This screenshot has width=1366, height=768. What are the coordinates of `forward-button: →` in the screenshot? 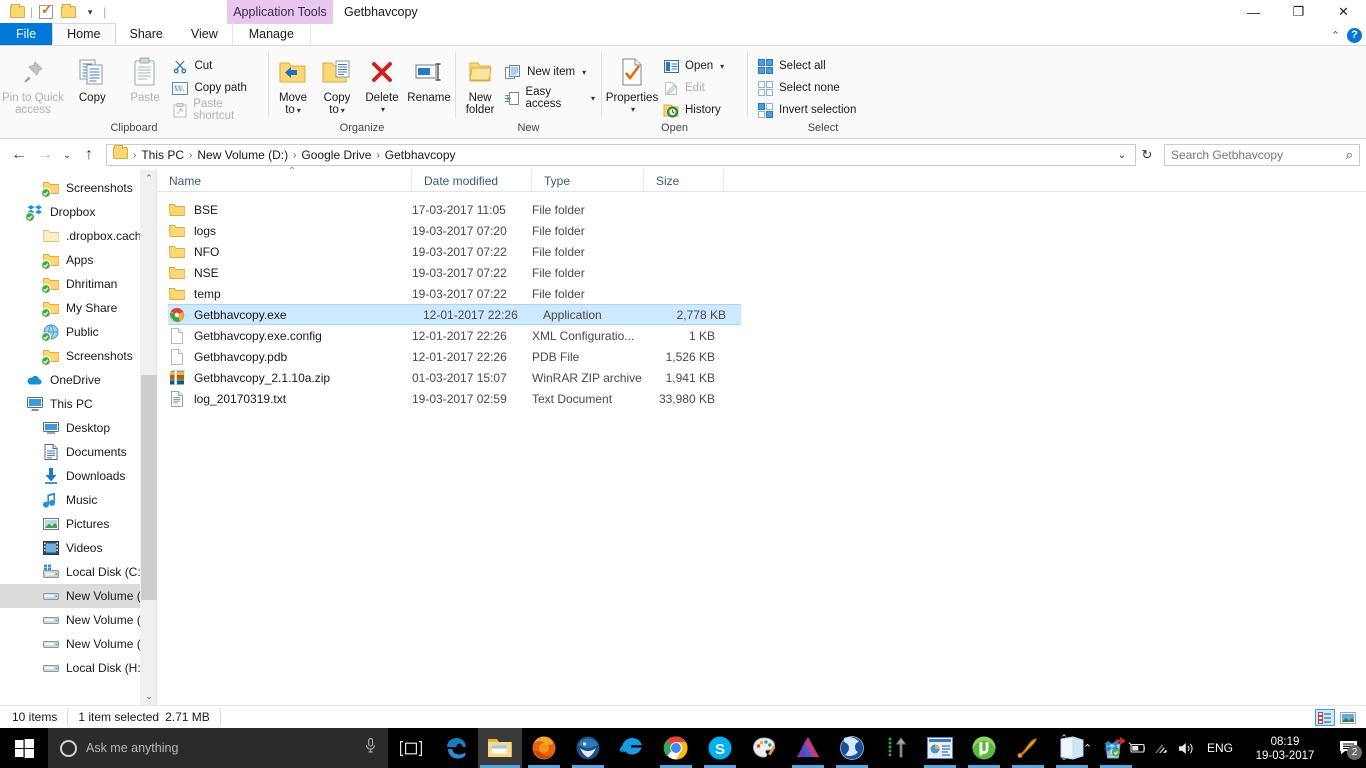 It's located at (45, 155).